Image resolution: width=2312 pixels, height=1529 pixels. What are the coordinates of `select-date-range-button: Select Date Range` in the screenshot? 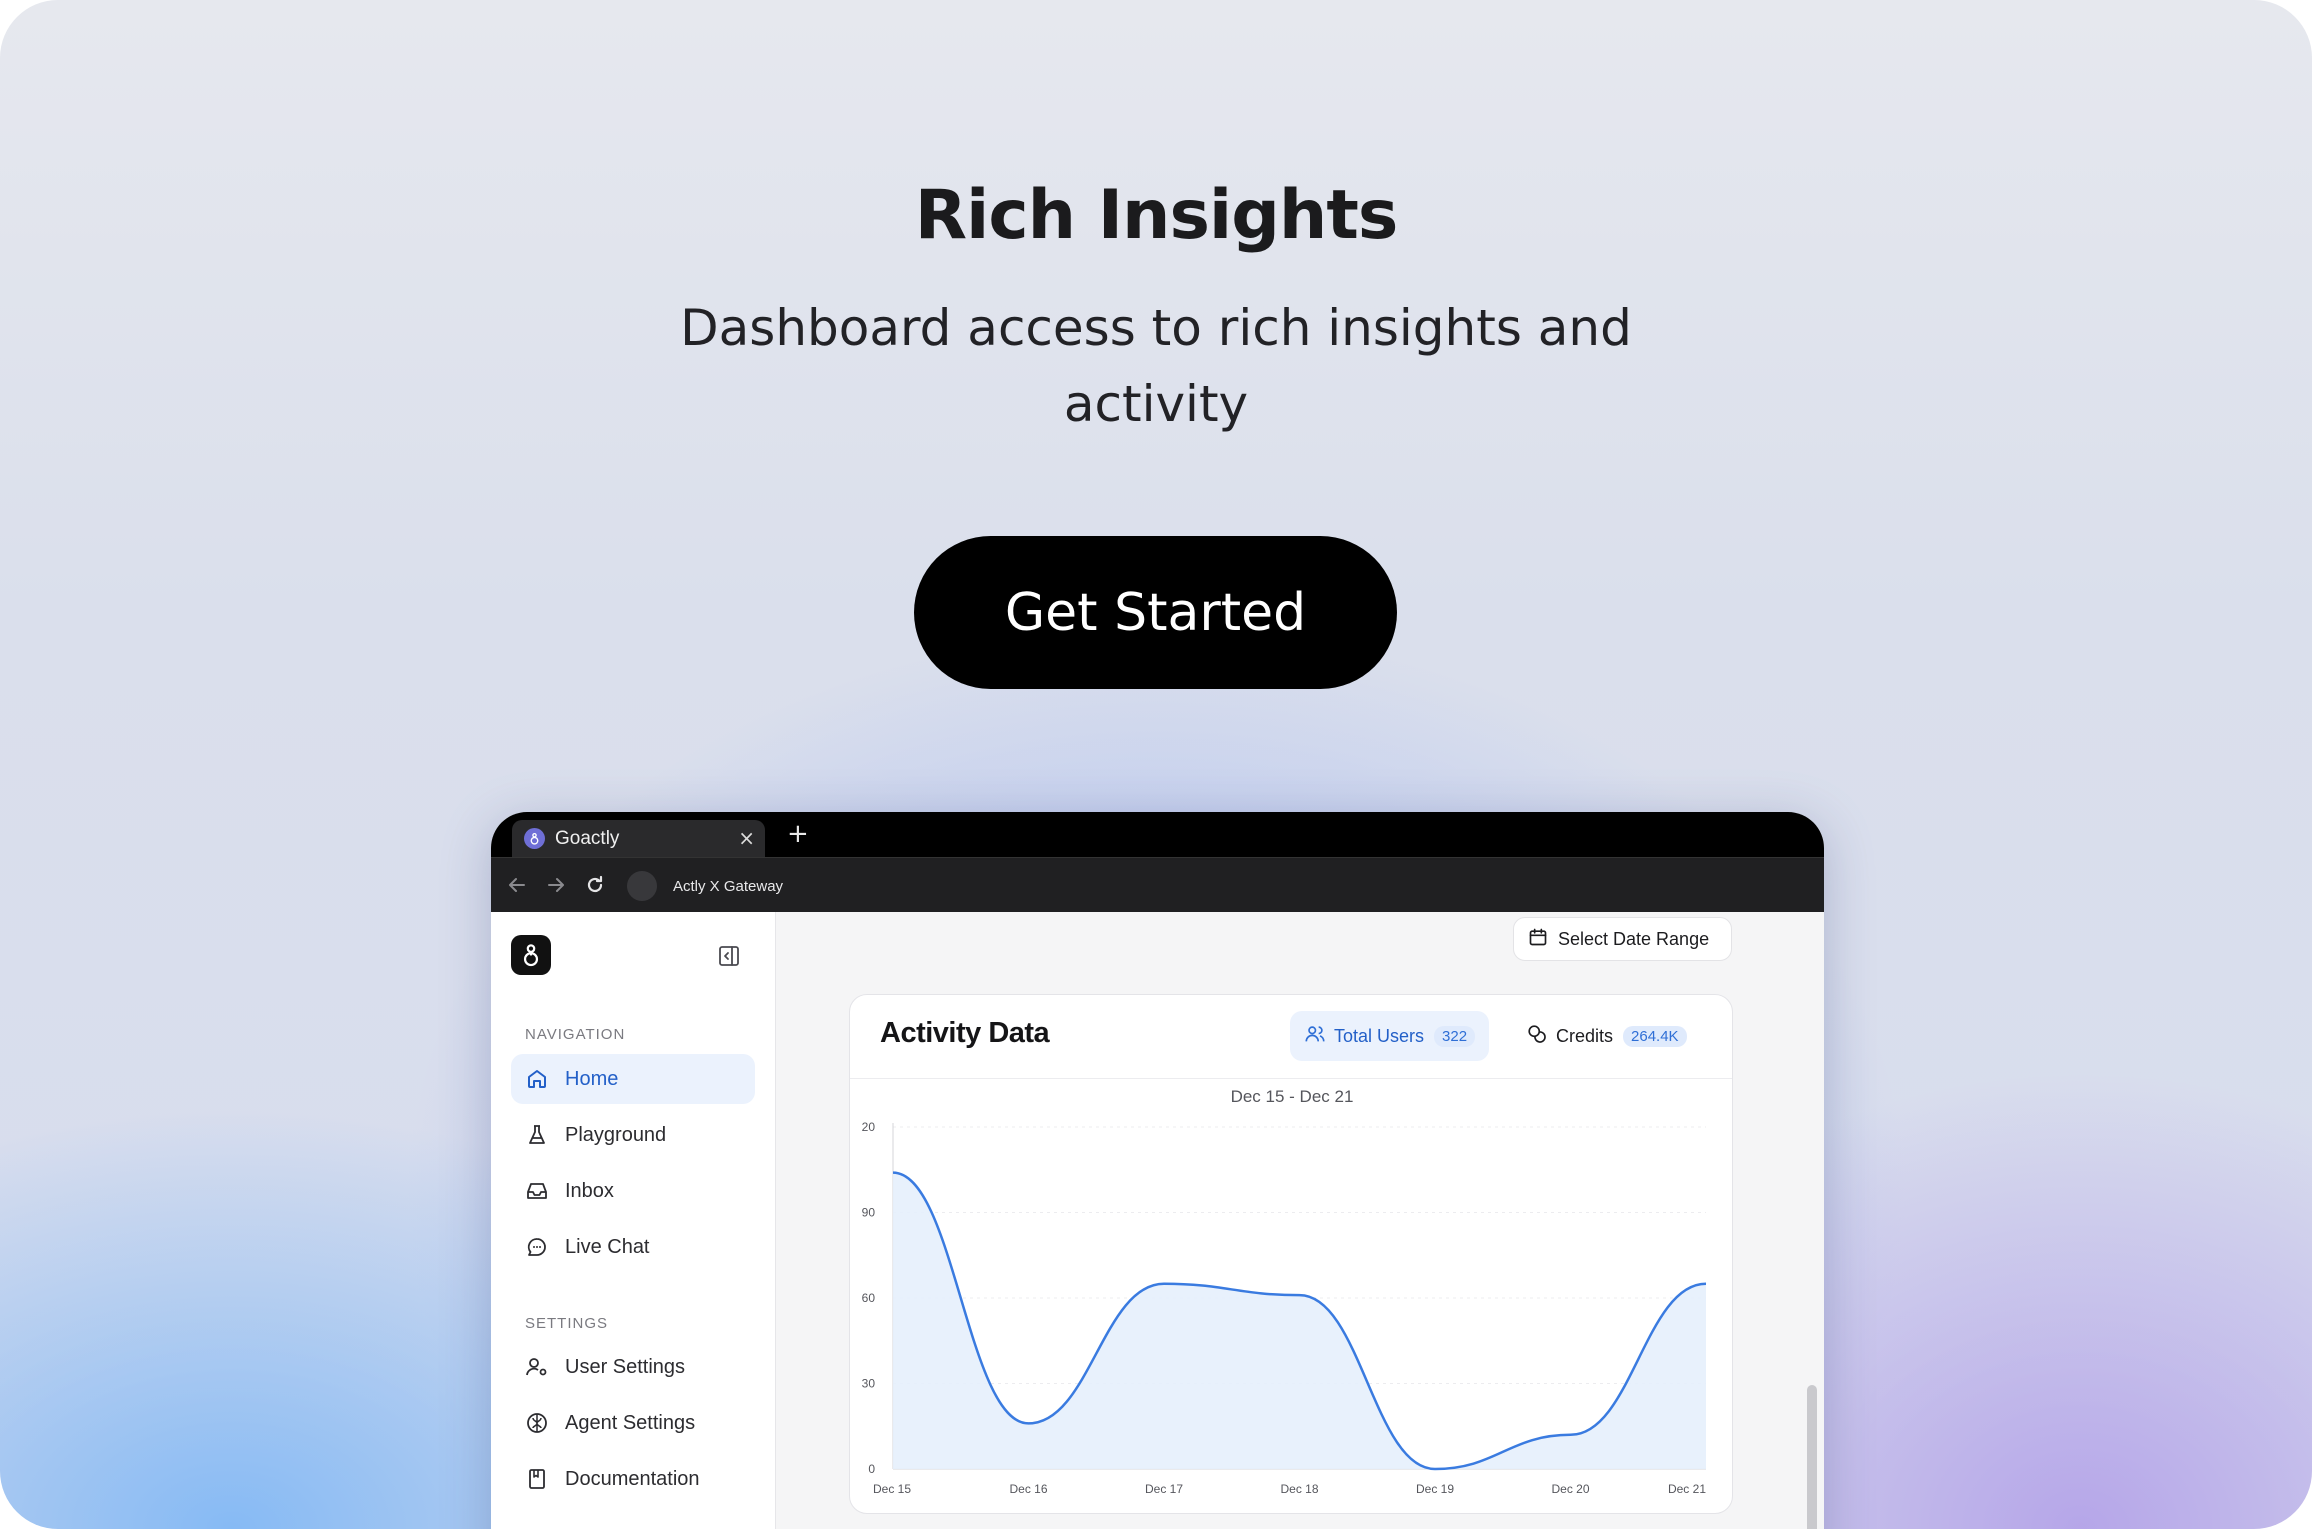 It's located at (1622, 939).